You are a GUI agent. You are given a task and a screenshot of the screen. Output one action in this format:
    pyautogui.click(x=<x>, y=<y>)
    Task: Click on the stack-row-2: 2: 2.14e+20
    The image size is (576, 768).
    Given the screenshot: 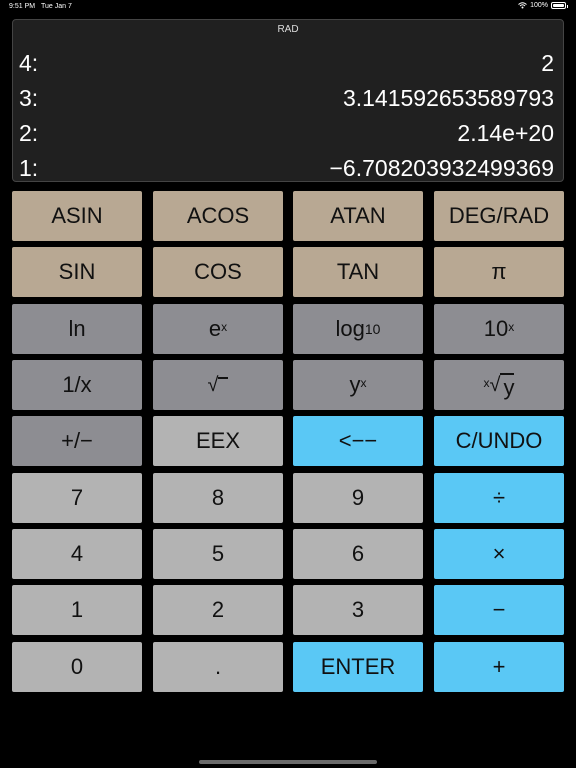 What is the action you would take?
    pyautogui.click(x=286, y=133)
    